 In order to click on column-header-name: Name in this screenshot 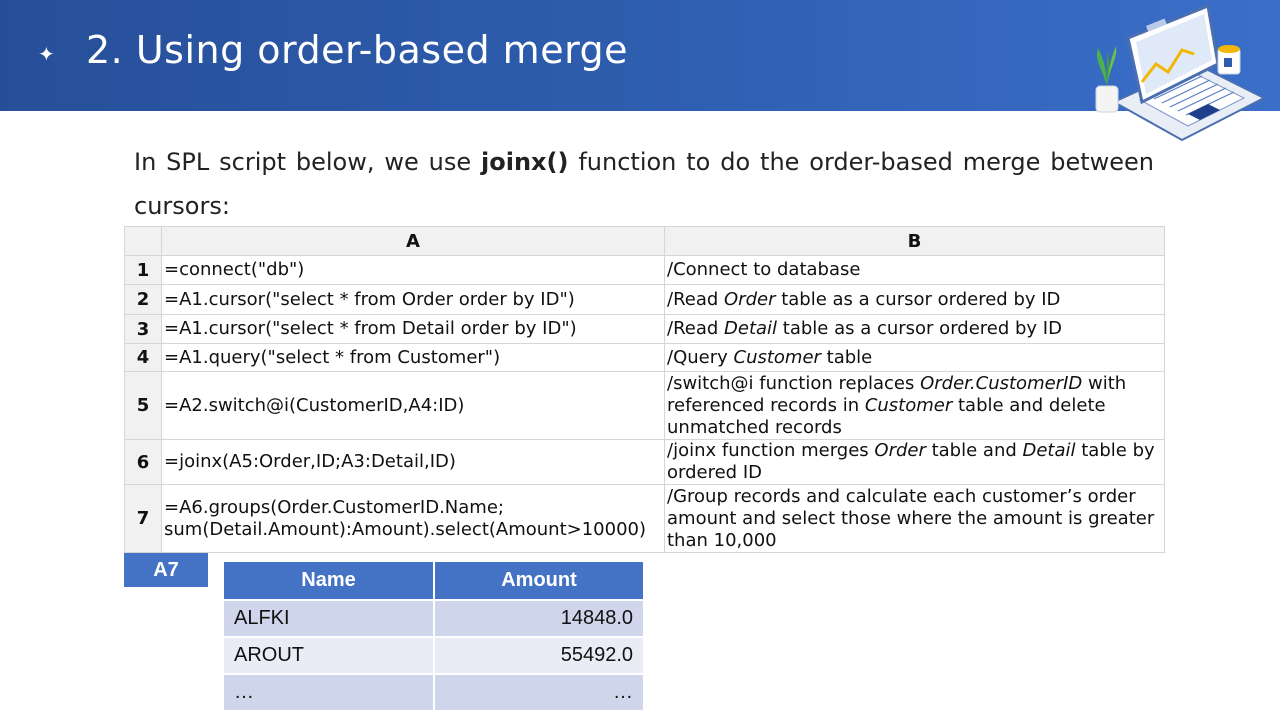, I will do `click(328, 580)`.